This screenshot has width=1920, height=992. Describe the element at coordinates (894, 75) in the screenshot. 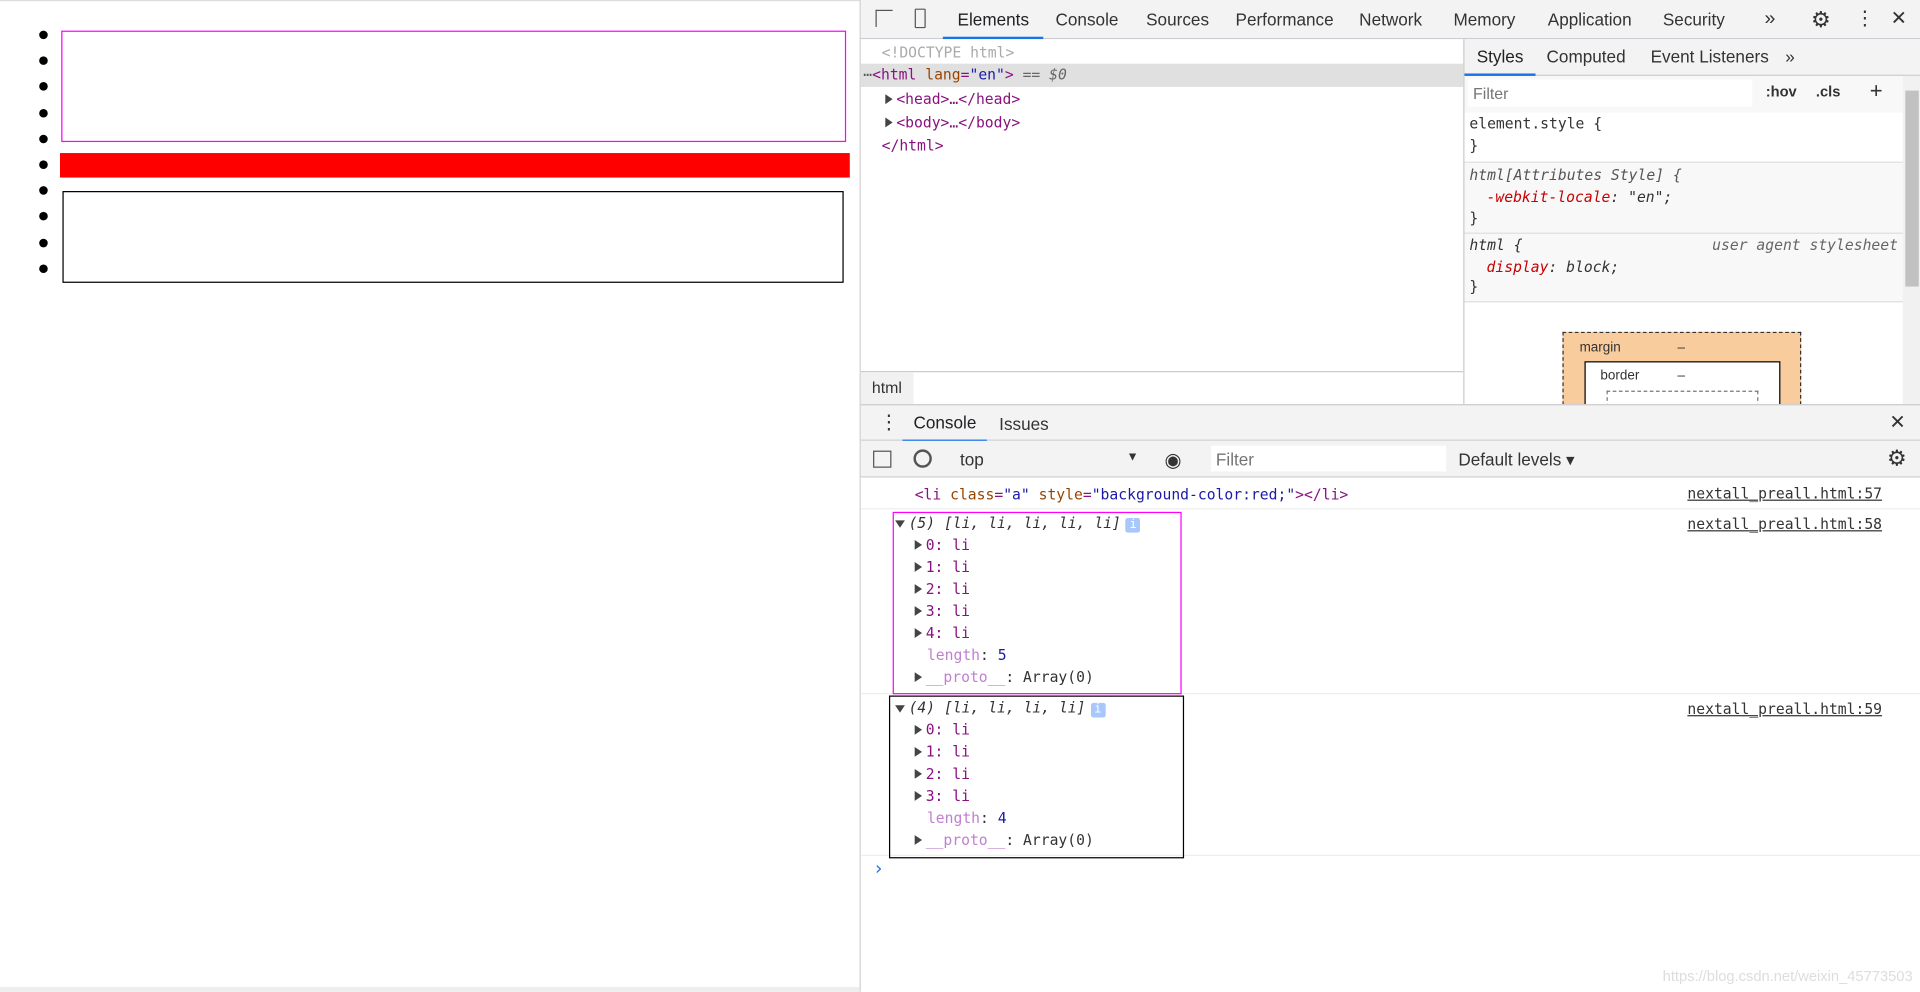

I see `tag-name: <html` at that location.